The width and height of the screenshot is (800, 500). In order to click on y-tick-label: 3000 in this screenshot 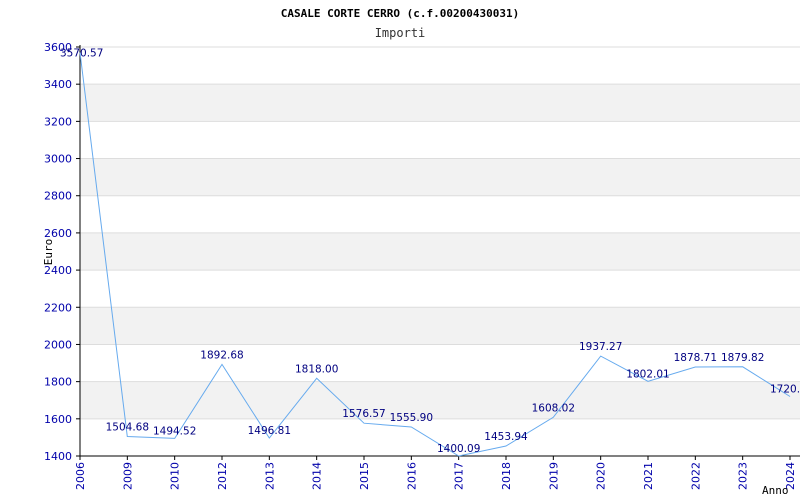, I will do `click(58, 159)`.